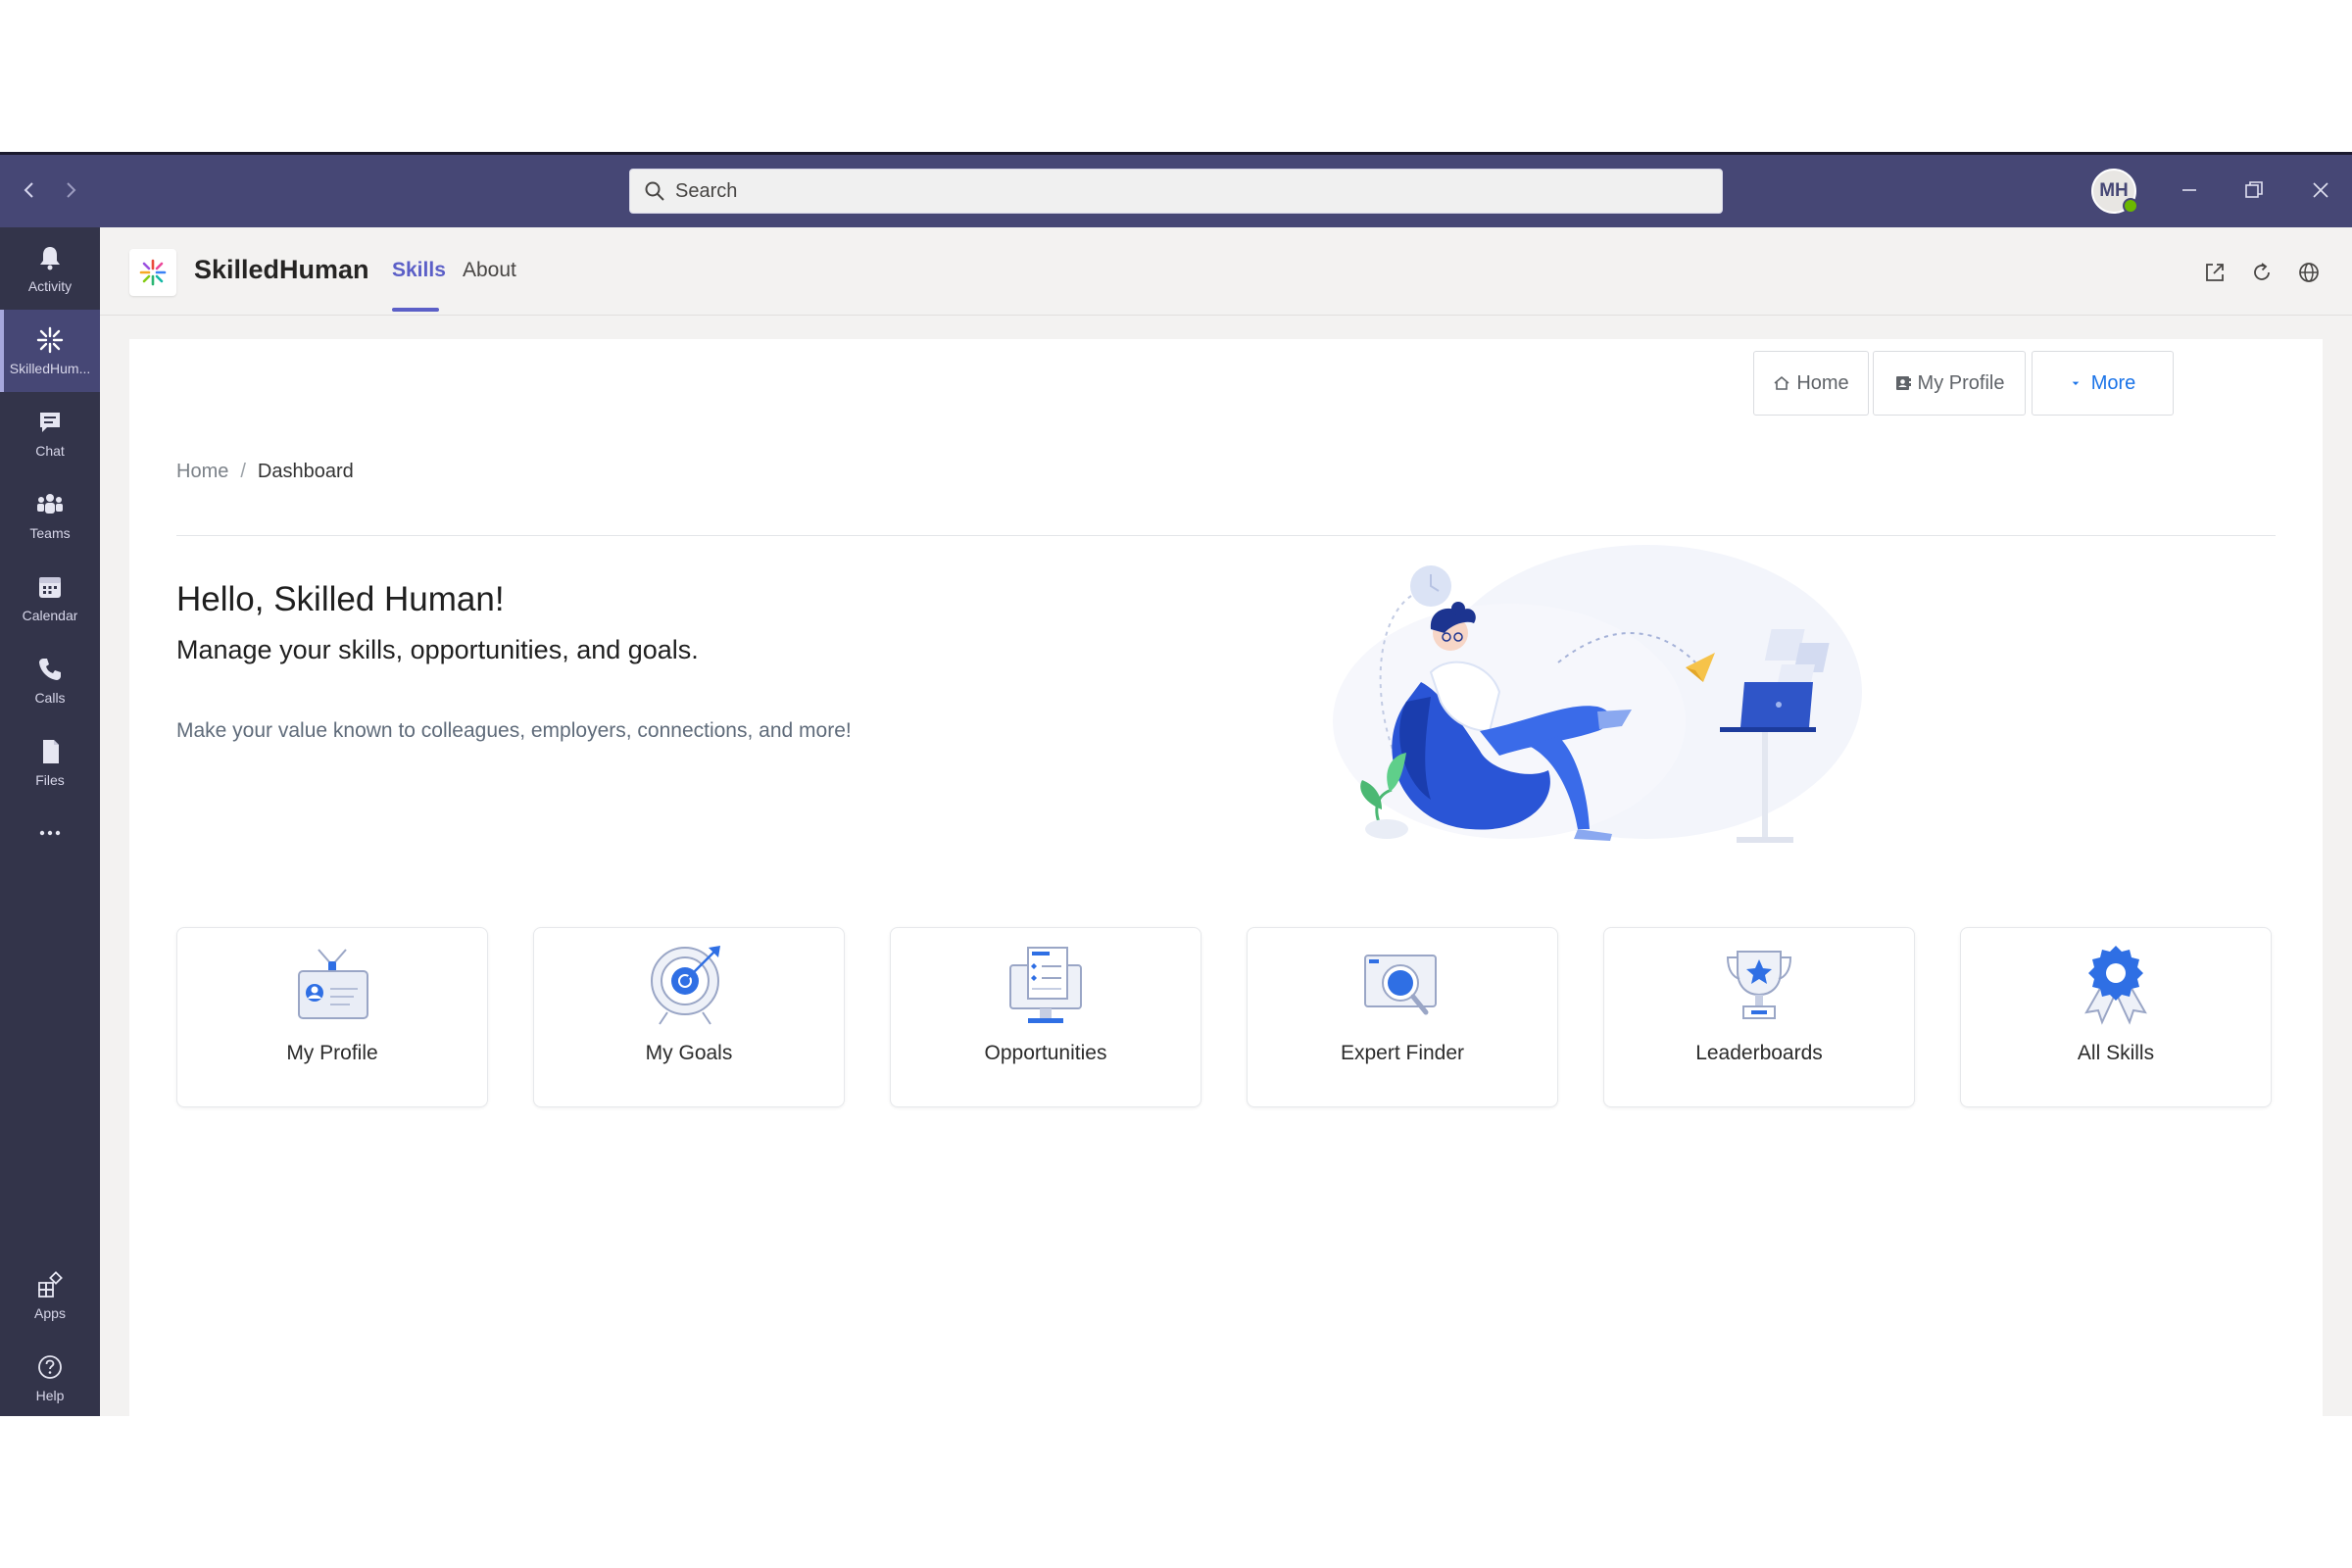  I want to click on app-name: SkilledHuman, so click(281, 269).